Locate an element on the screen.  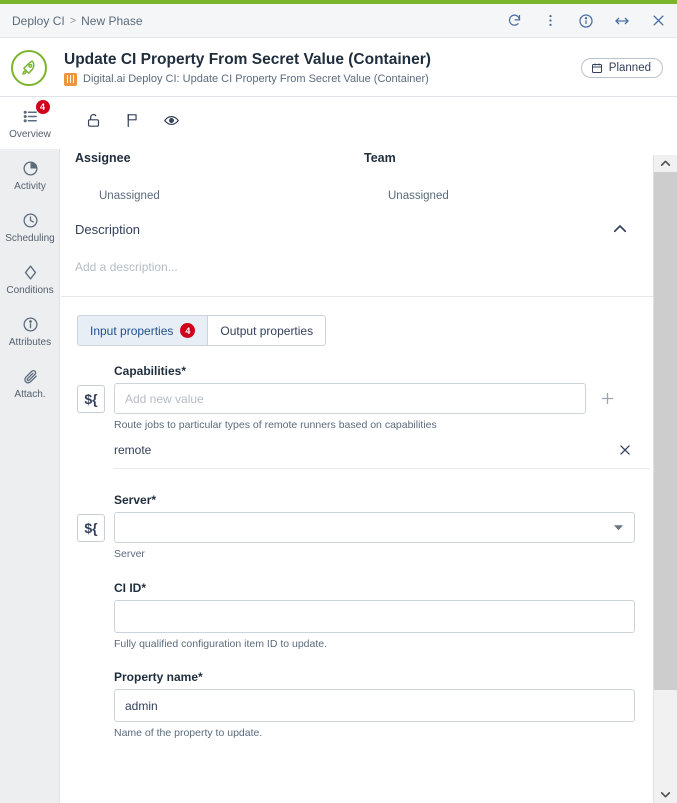
scroll-down-button is located at coordinates (665, 794).